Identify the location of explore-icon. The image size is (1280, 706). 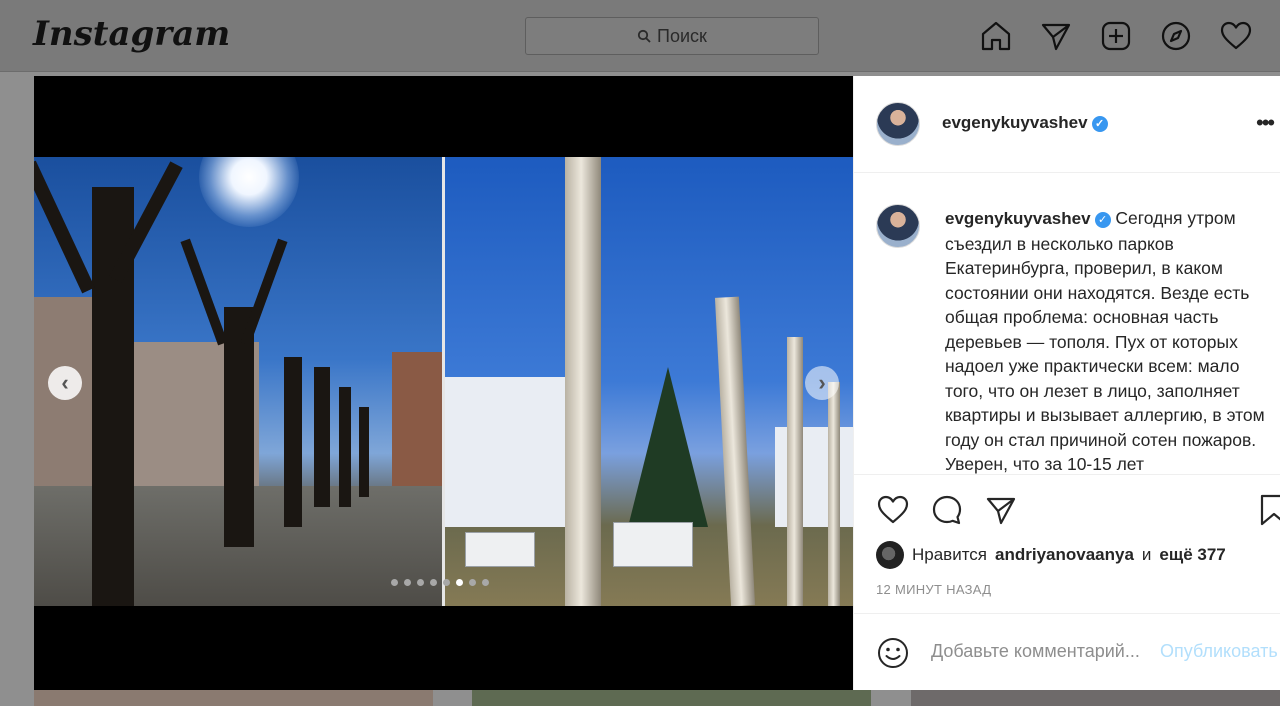
(1176, 36).